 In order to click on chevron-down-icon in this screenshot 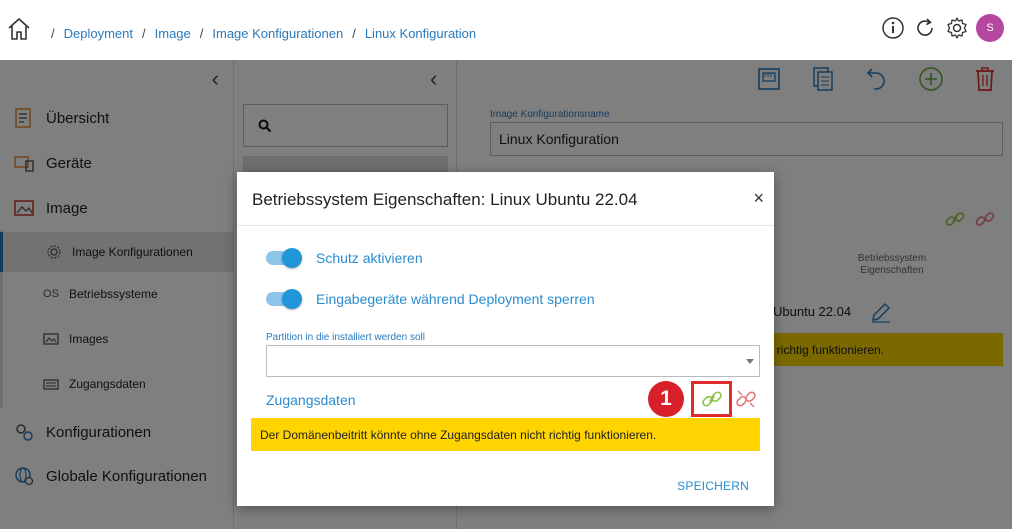, I will do `click(750, 361)`.